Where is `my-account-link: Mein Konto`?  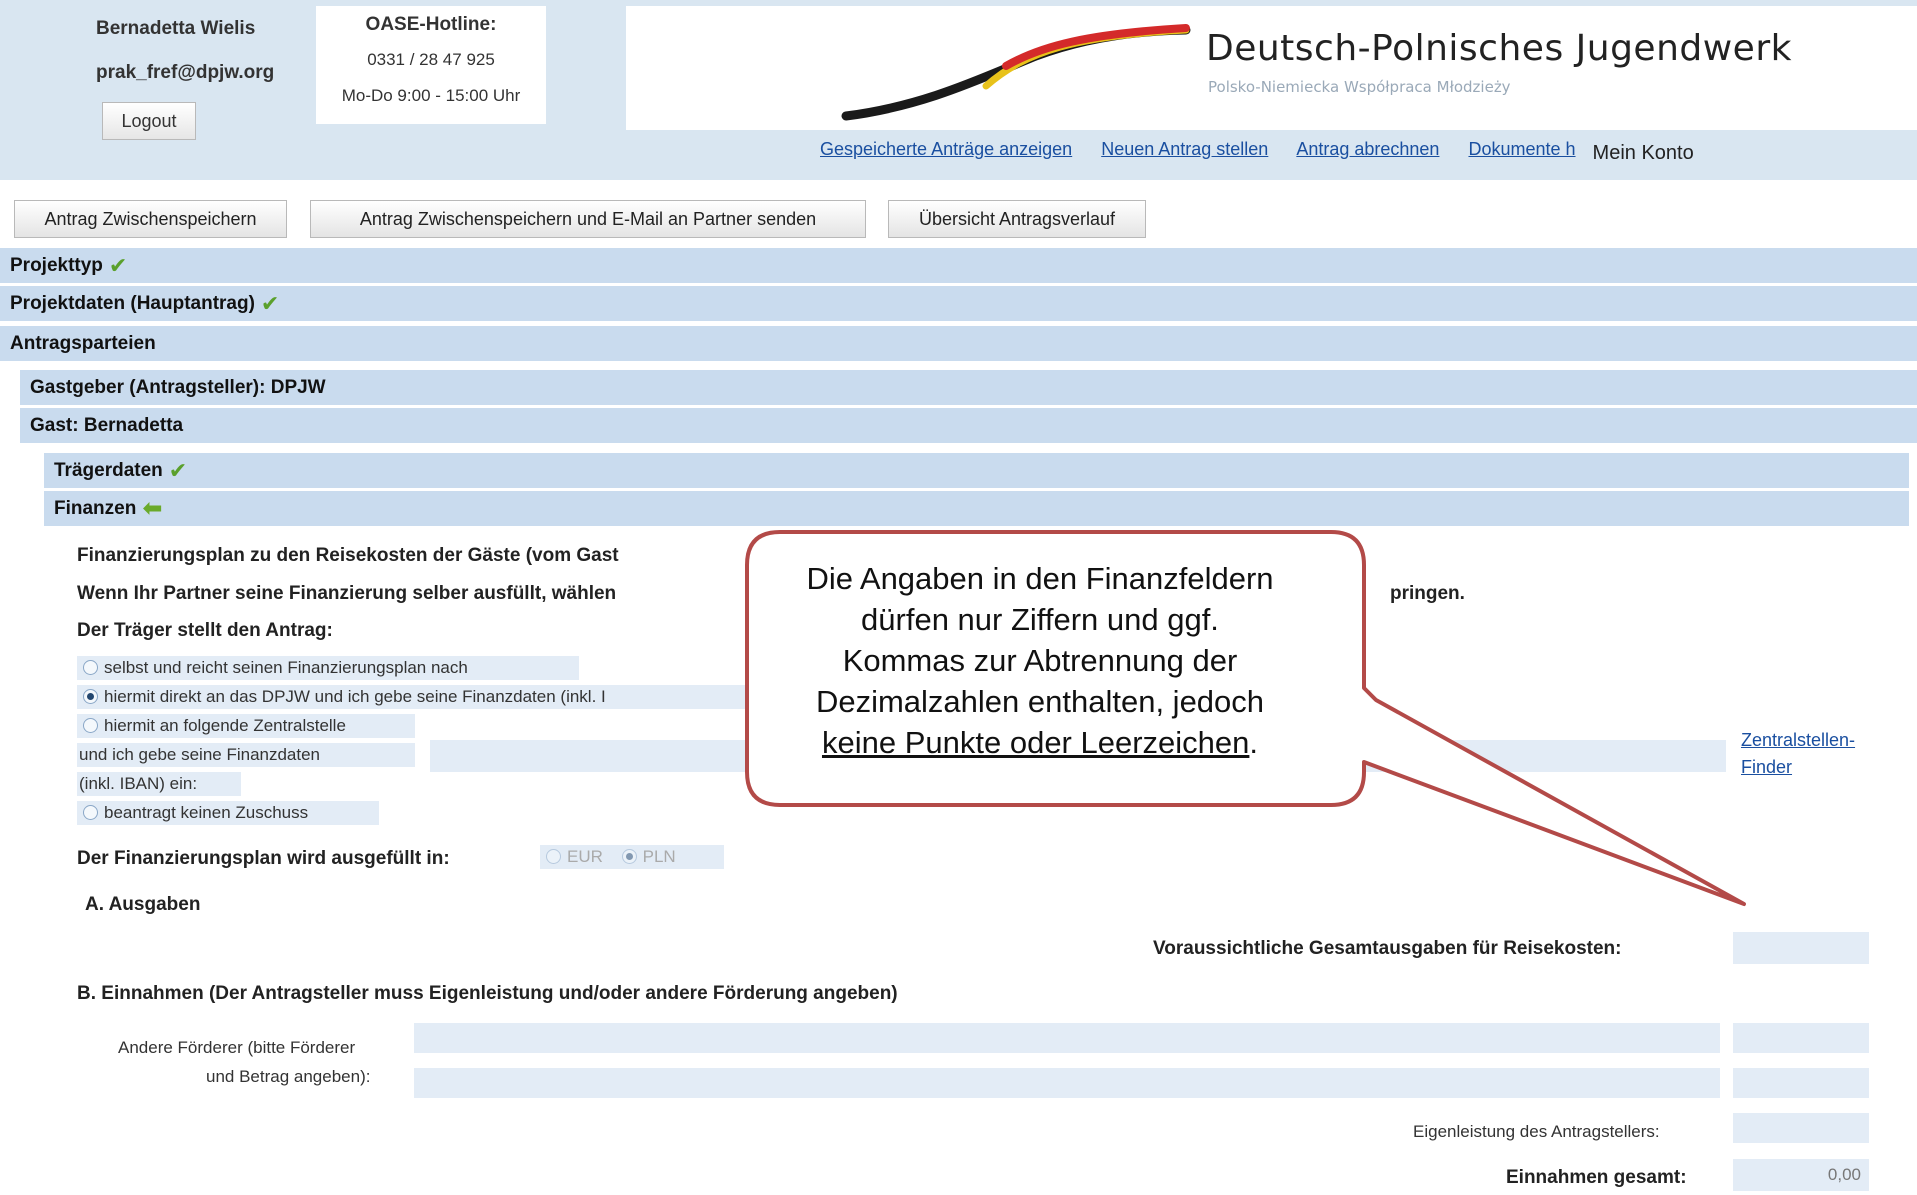
my-account-link: Mein Konto is located at coordinates (1643, 153).